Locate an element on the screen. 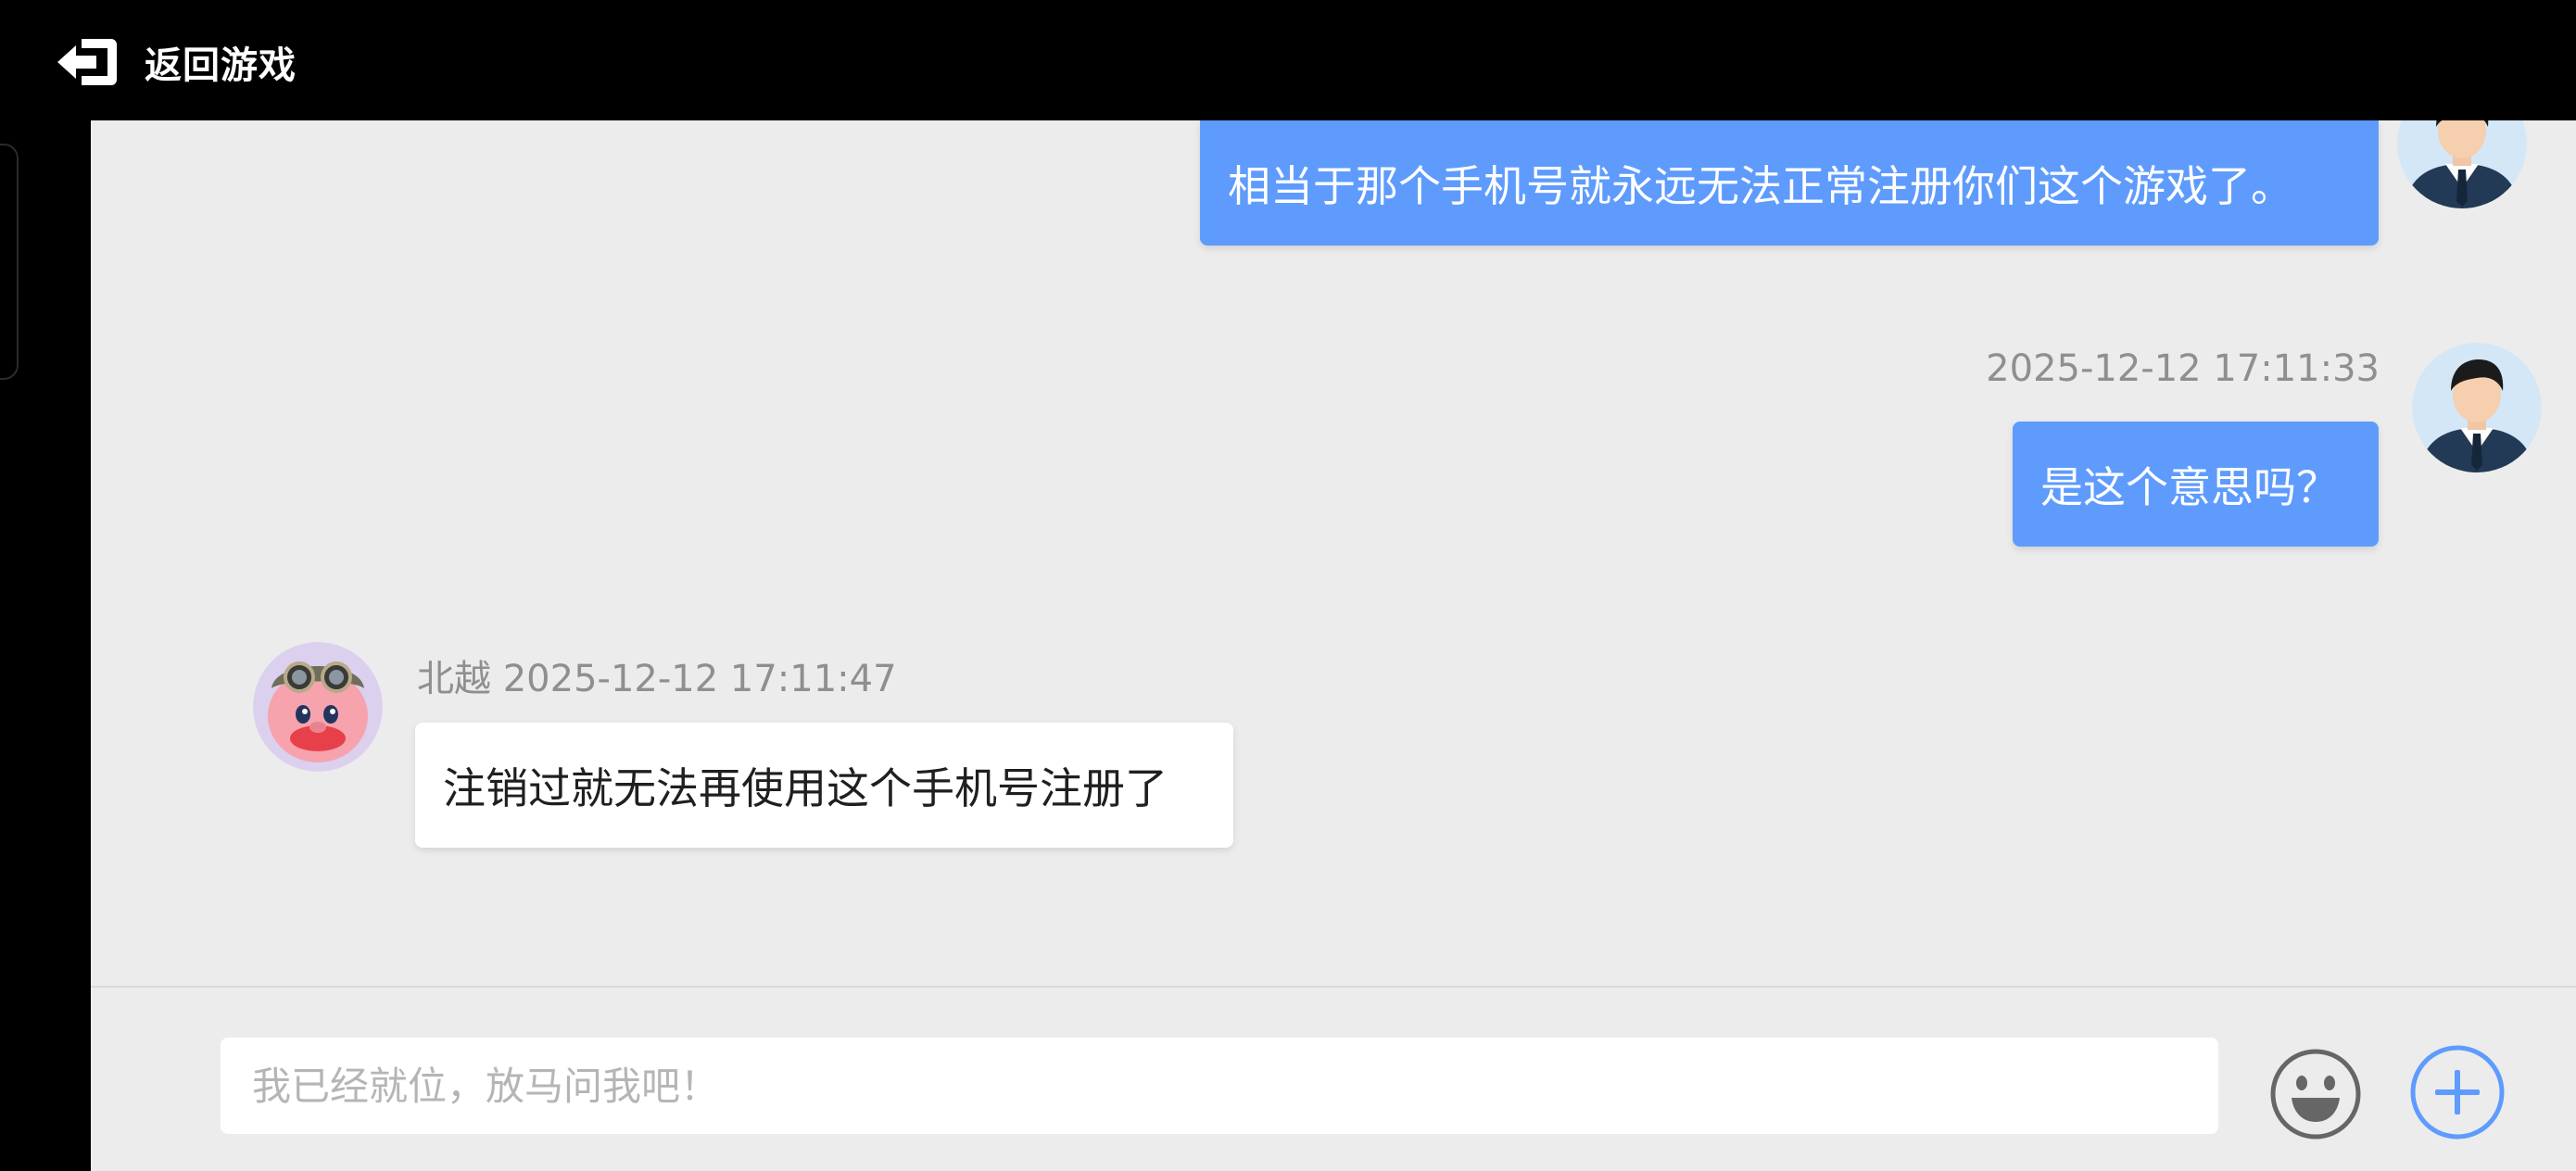  agent-avatar is located at coordinates (318, 707).